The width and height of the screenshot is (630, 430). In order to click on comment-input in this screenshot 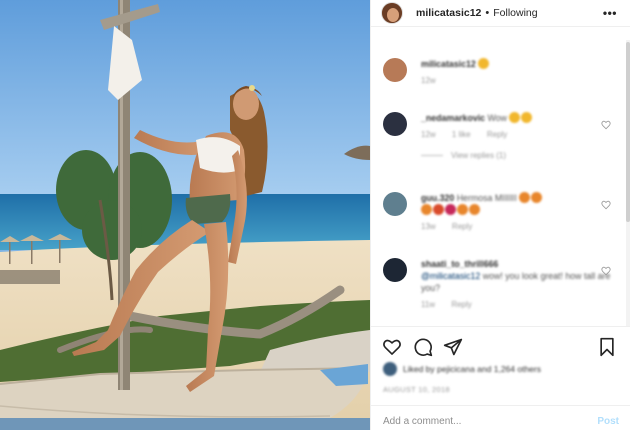, I will do `click(490, 418)`.